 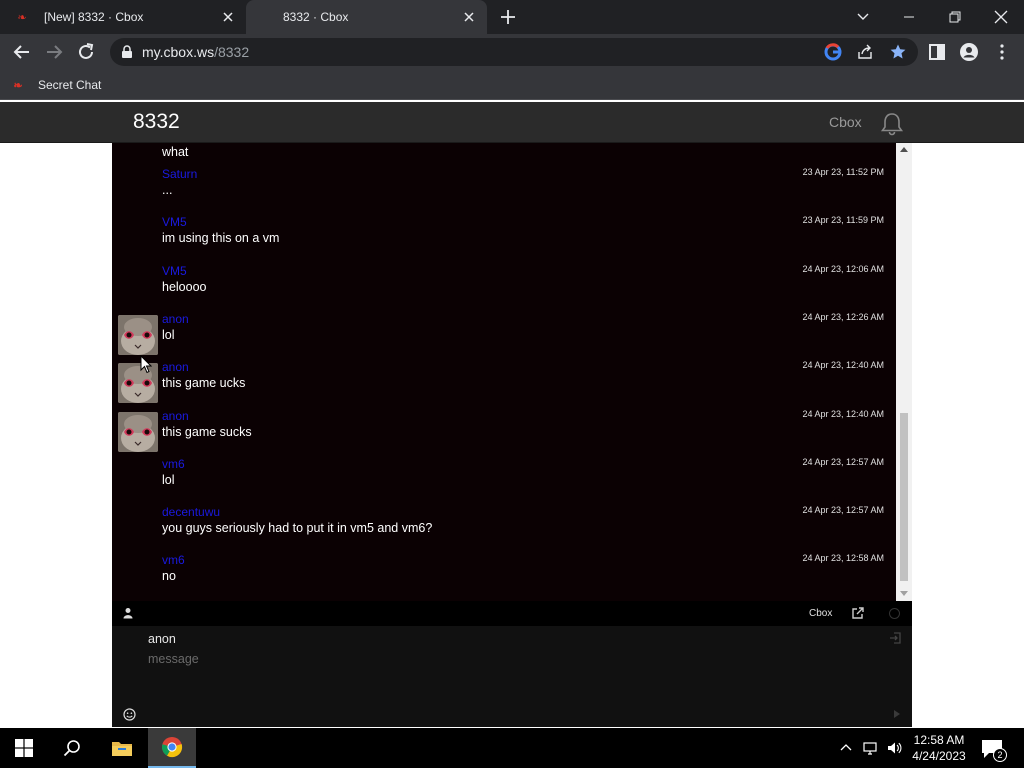 I want to click on connection-status-icon, so click(x=894, y=613).